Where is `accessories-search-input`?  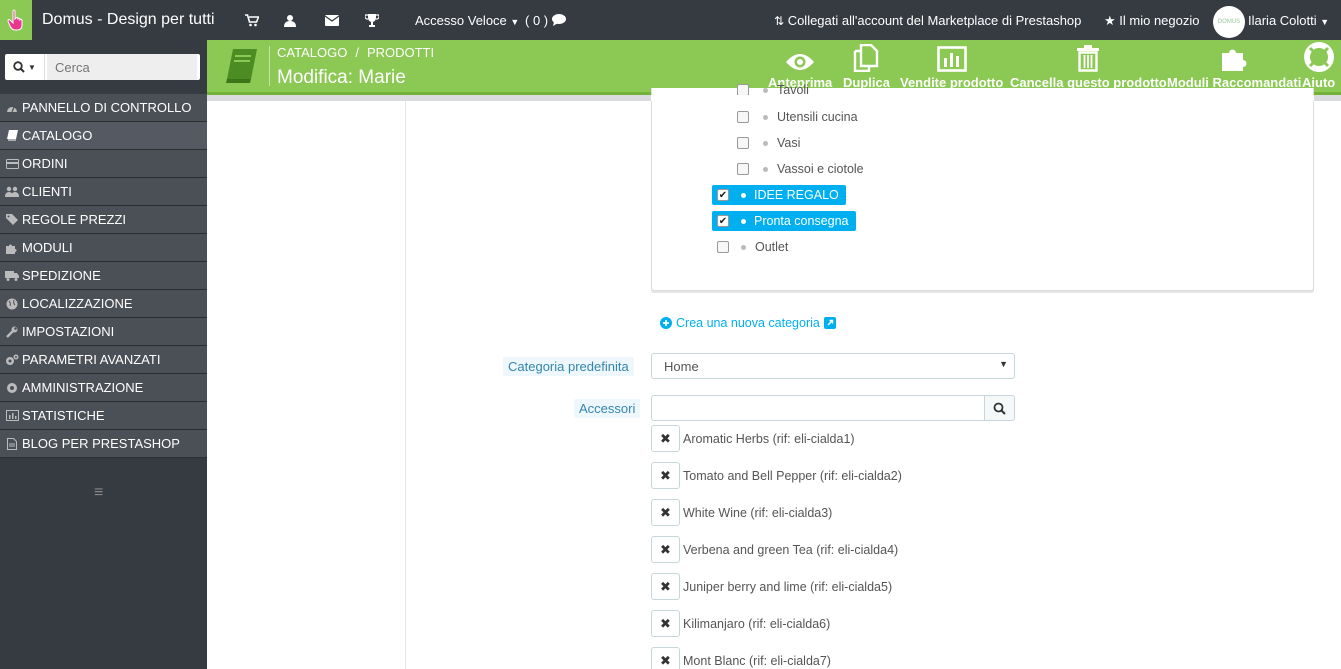 accessories-search-input is located at coordinates (818, 408).